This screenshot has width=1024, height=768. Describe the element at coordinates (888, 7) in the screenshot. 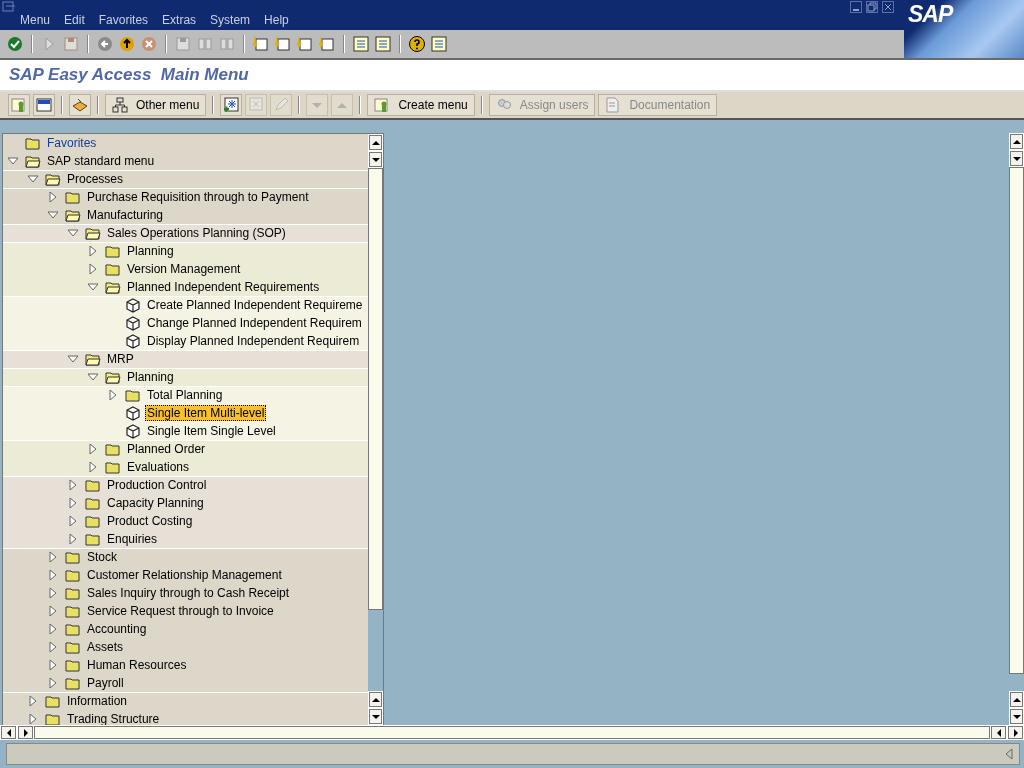

I see `close-button` at that location.